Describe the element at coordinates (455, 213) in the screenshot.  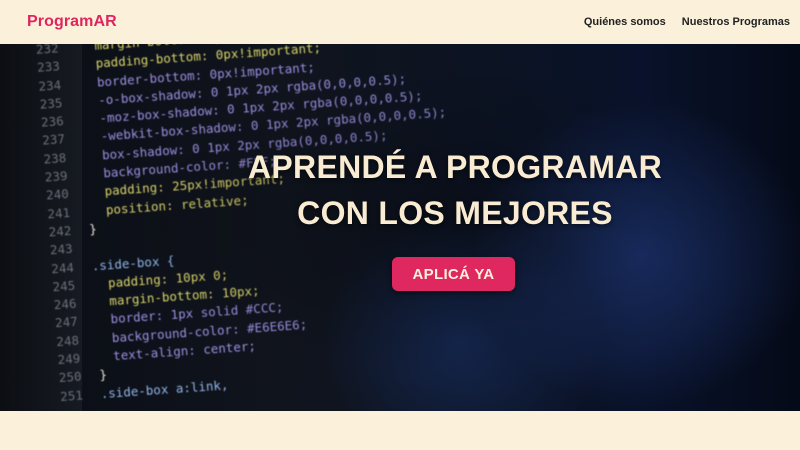
I see `hero-headline-line-2: CON LOS MEJORES` at that location.